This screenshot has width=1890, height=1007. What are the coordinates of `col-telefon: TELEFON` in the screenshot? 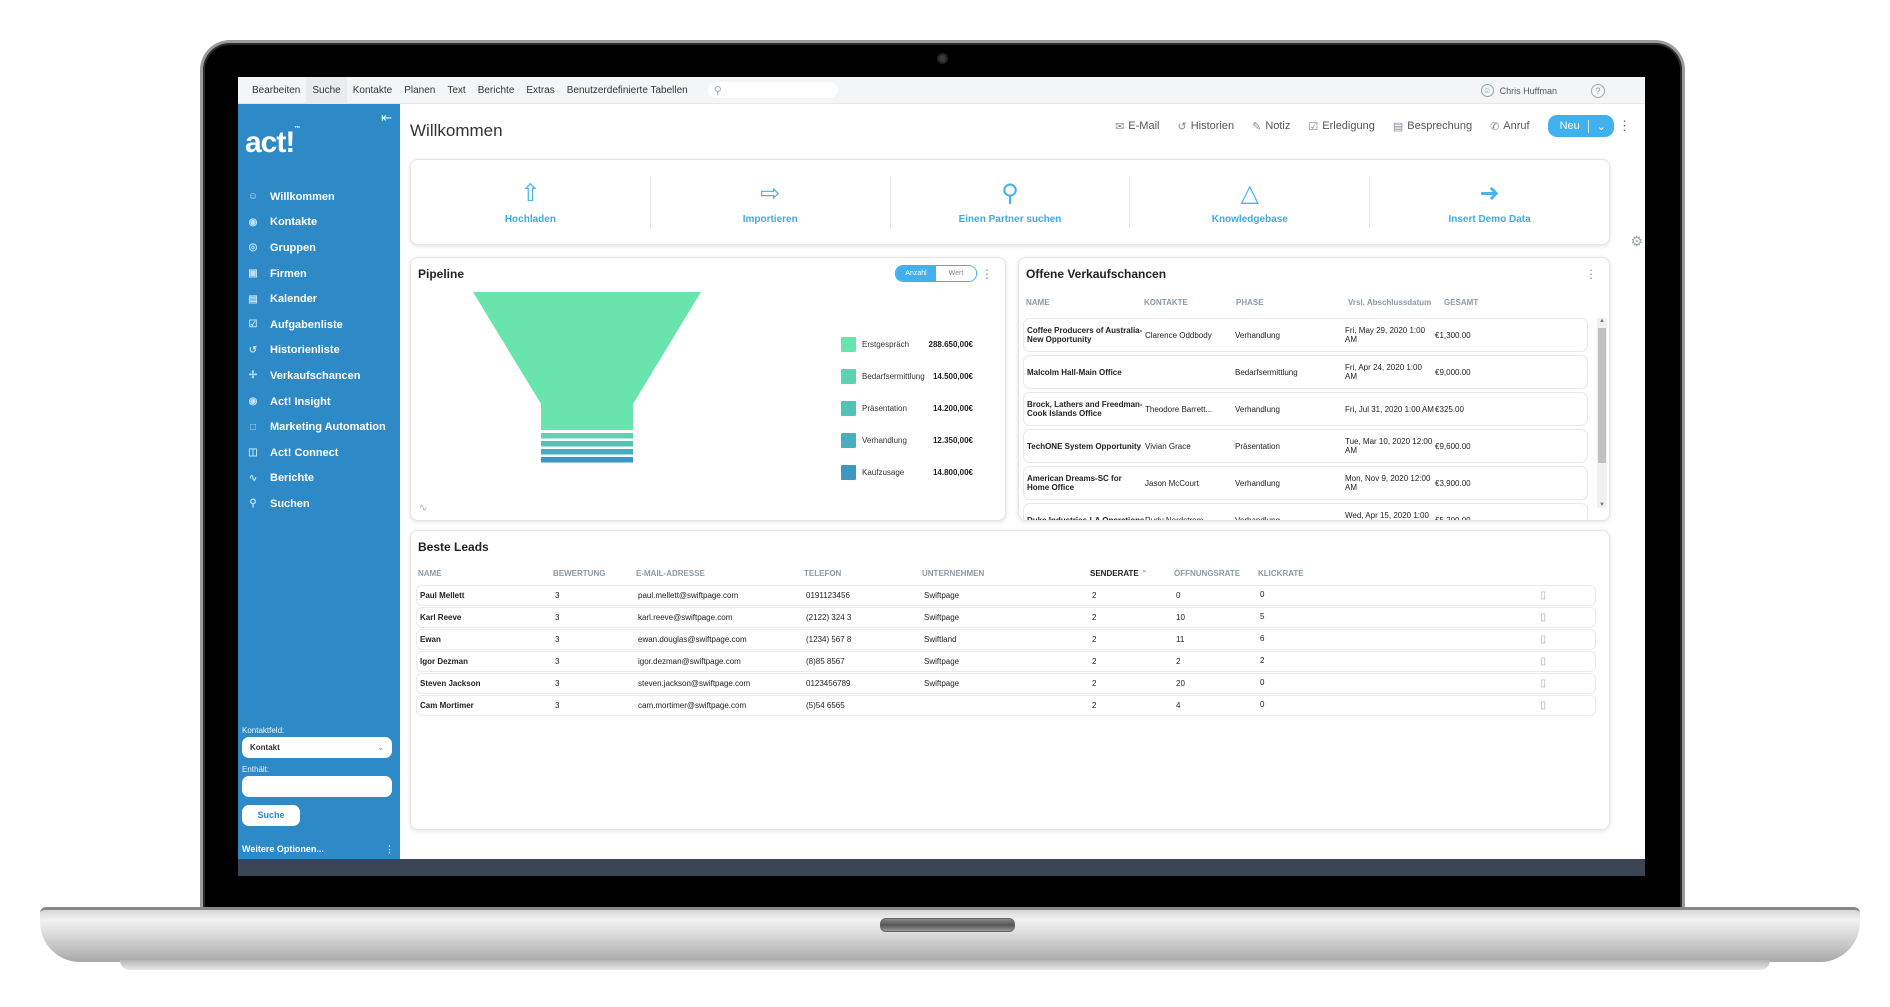 It's located at (863, 573).